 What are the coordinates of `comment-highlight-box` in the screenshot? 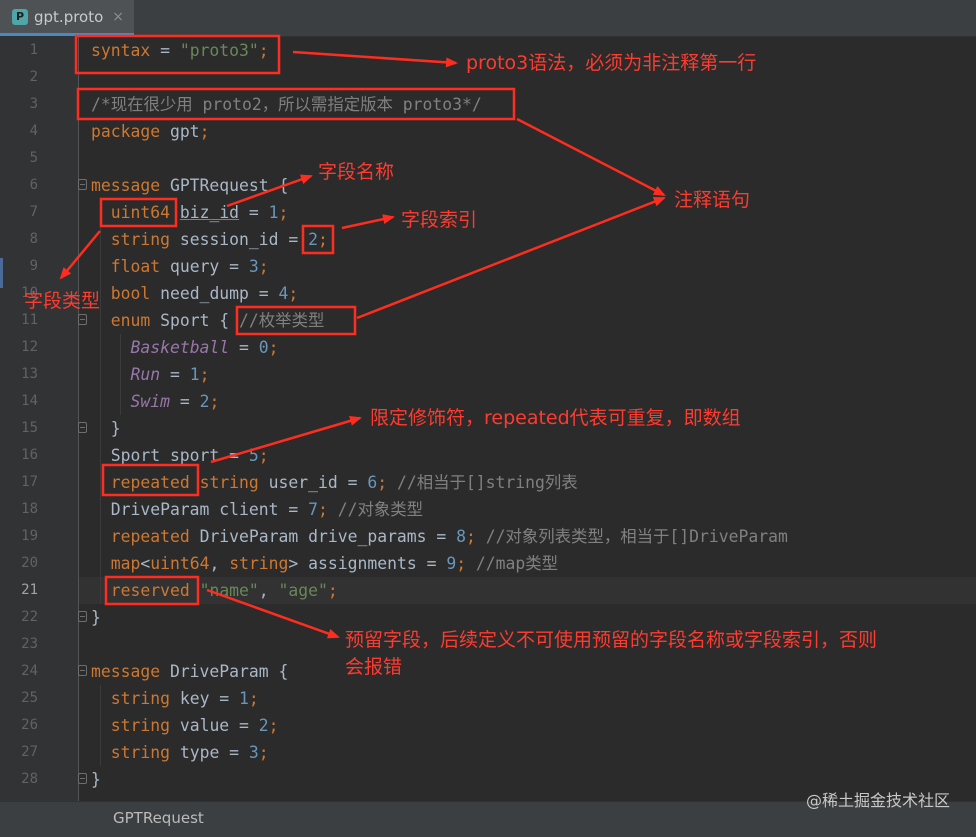 It's located at (296, 104).